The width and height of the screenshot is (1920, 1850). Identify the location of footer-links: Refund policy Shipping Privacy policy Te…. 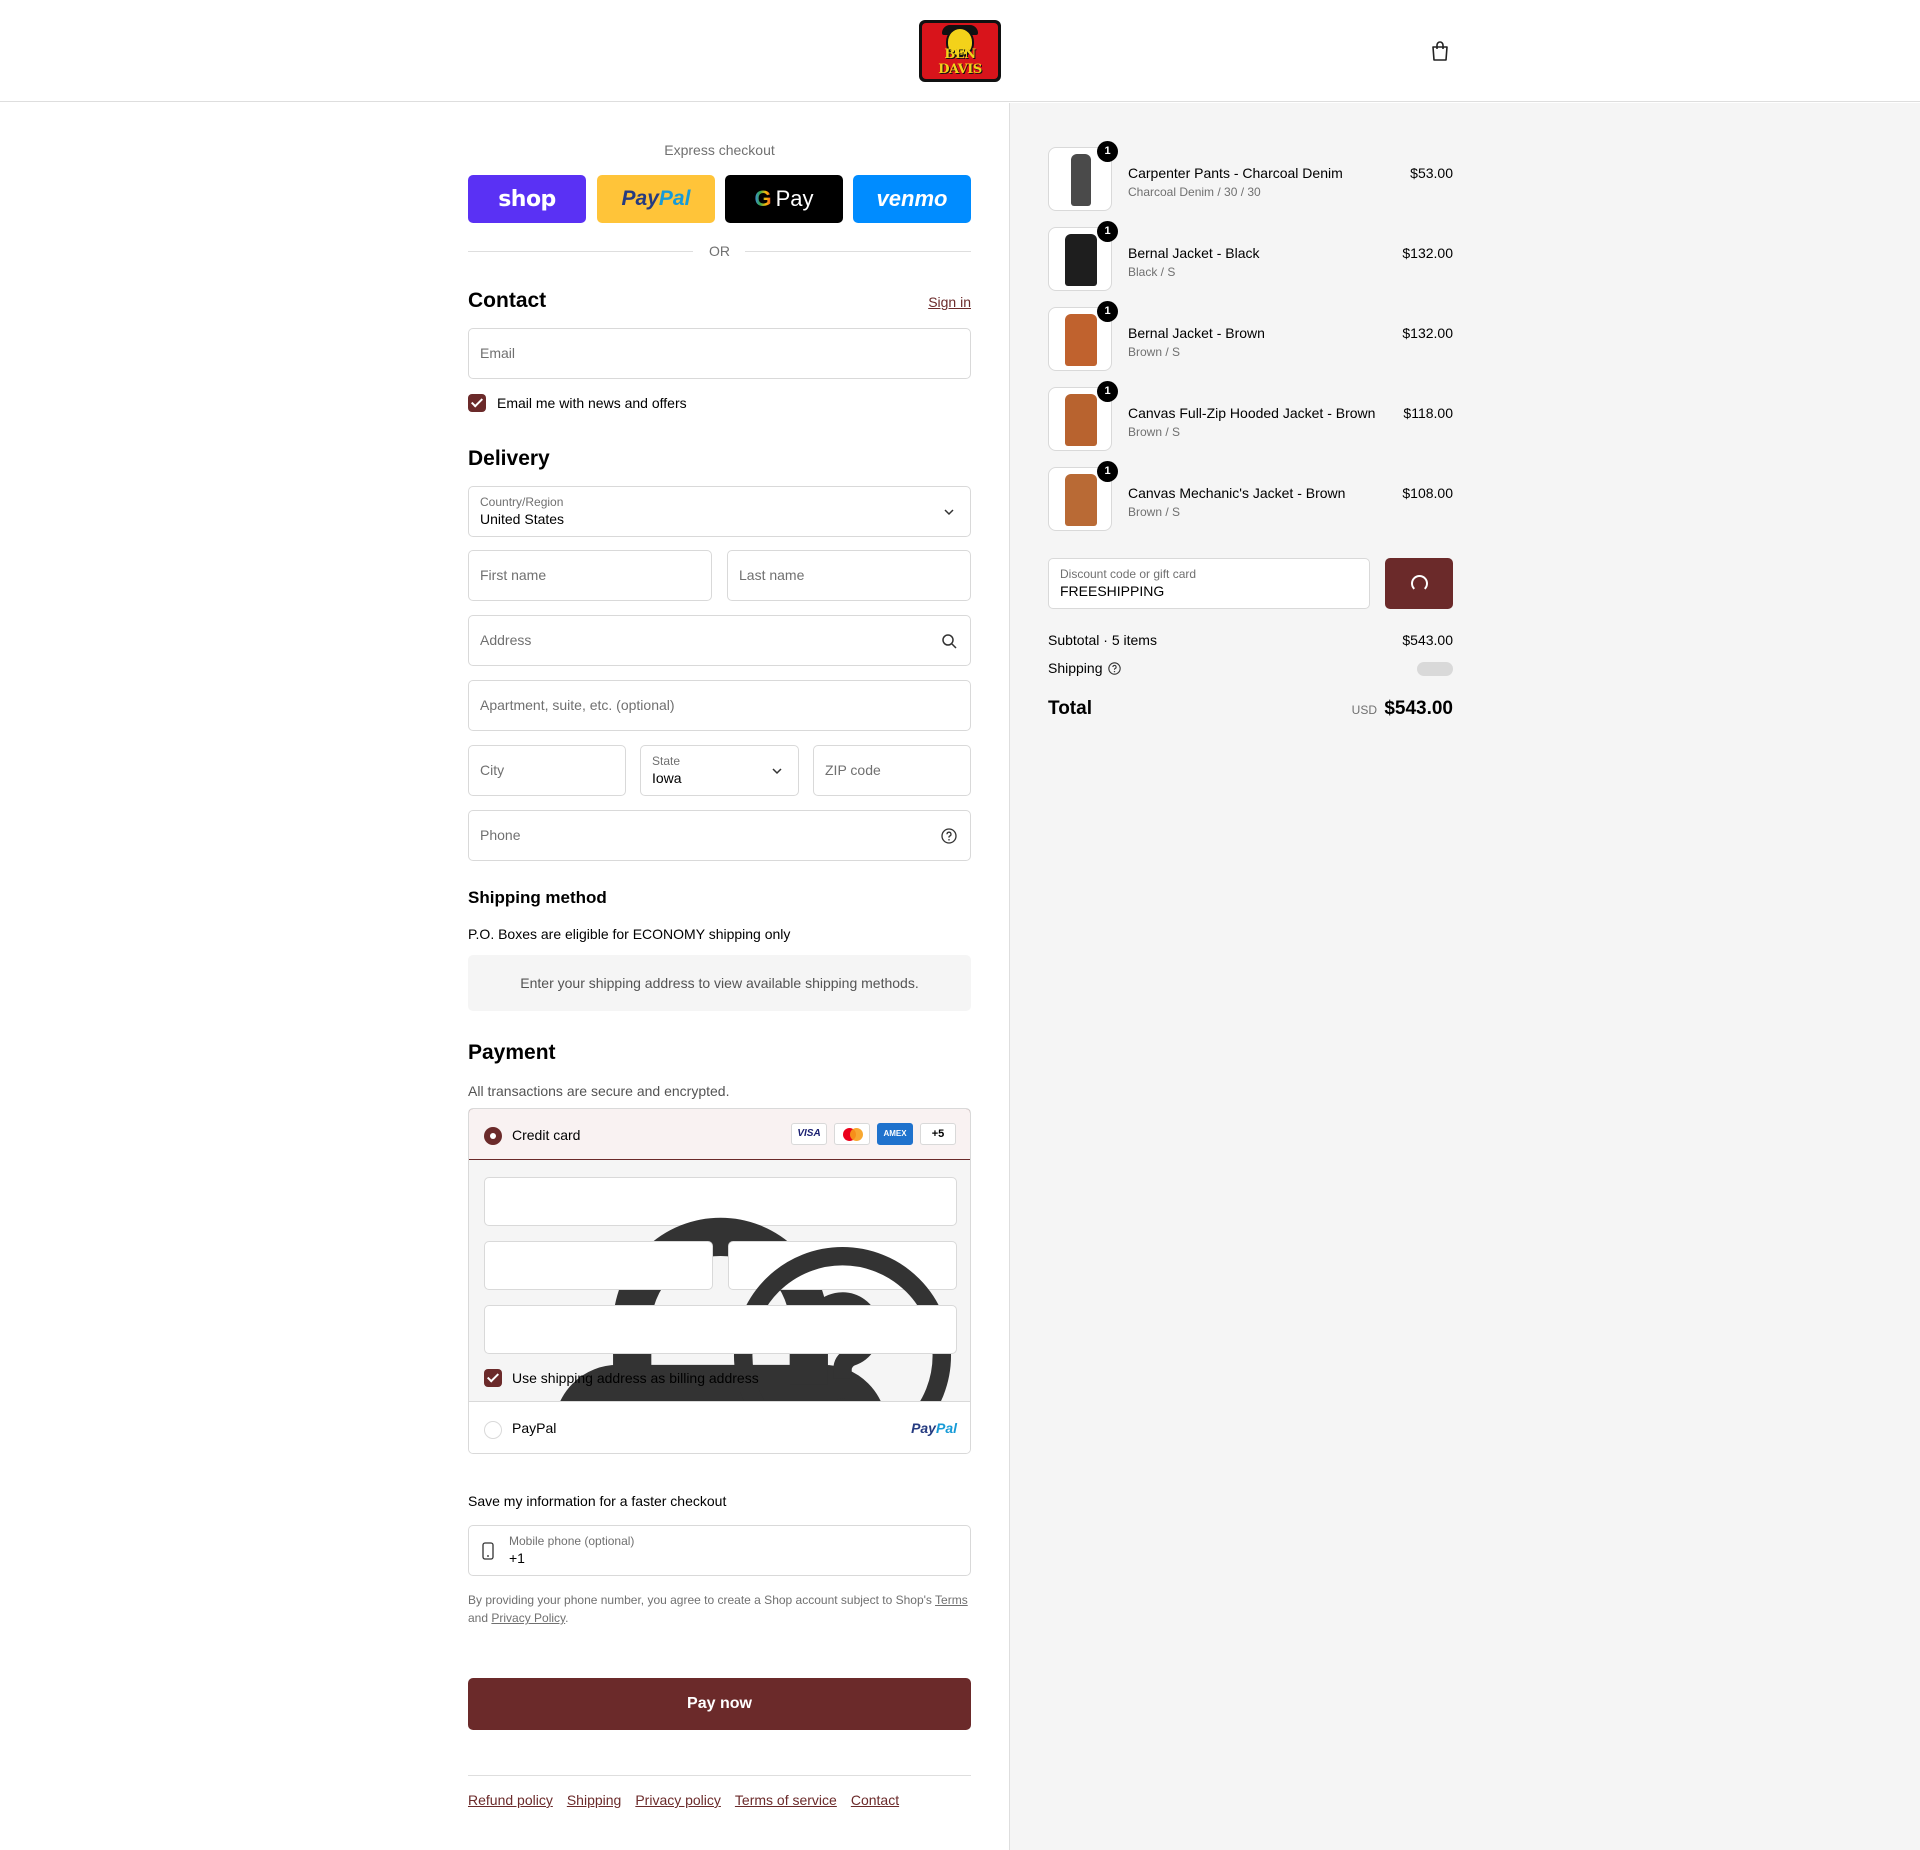
(683, 1800).